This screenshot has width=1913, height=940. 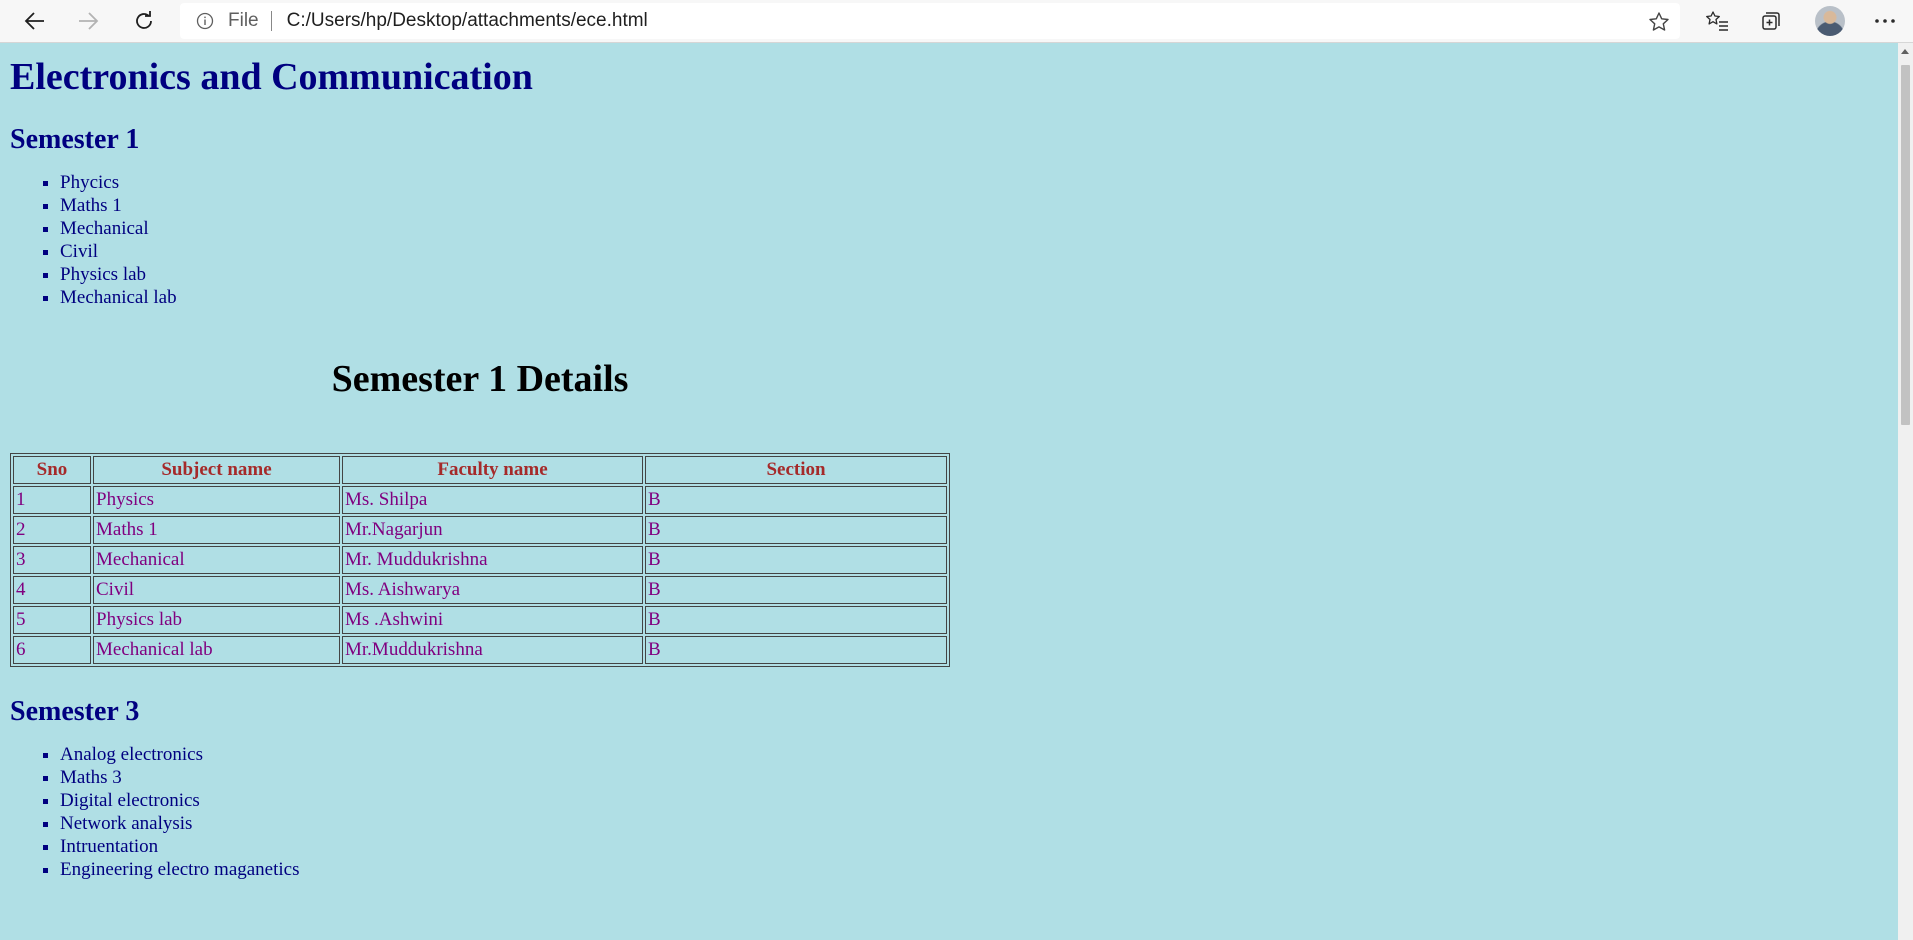 What do you see at coordinates (1659, 22) in the screenshot?
I see `favorite-star-icon` at bounding box center [1659, 22].